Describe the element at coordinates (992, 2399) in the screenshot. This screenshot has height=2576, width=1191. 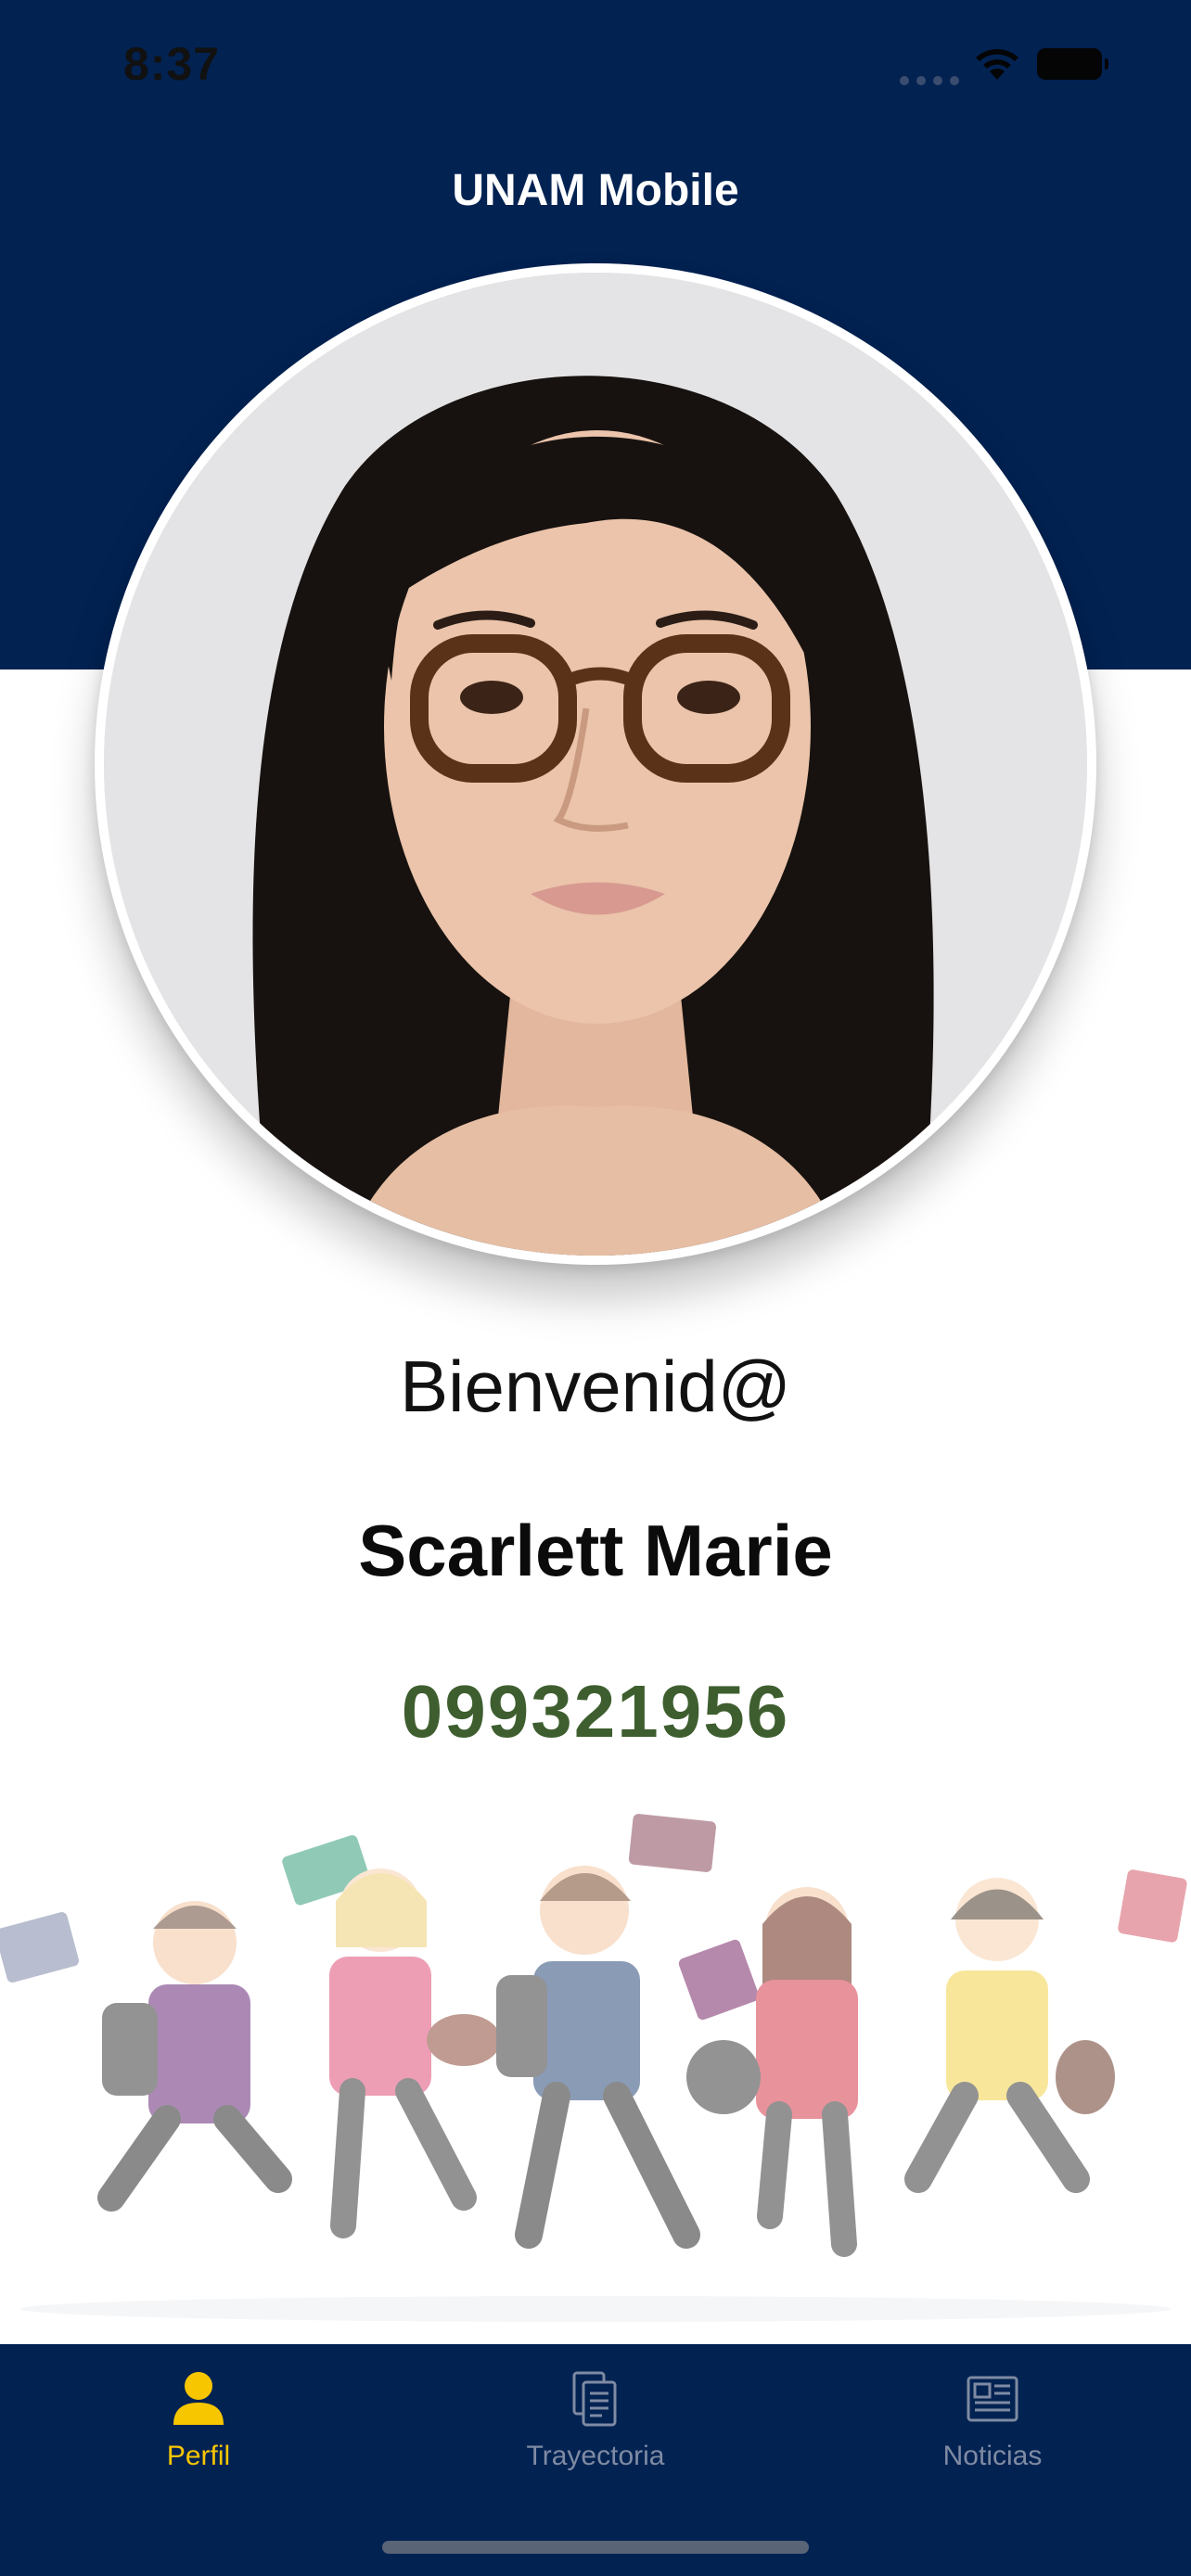
I see `newspaper-icon` at that location.